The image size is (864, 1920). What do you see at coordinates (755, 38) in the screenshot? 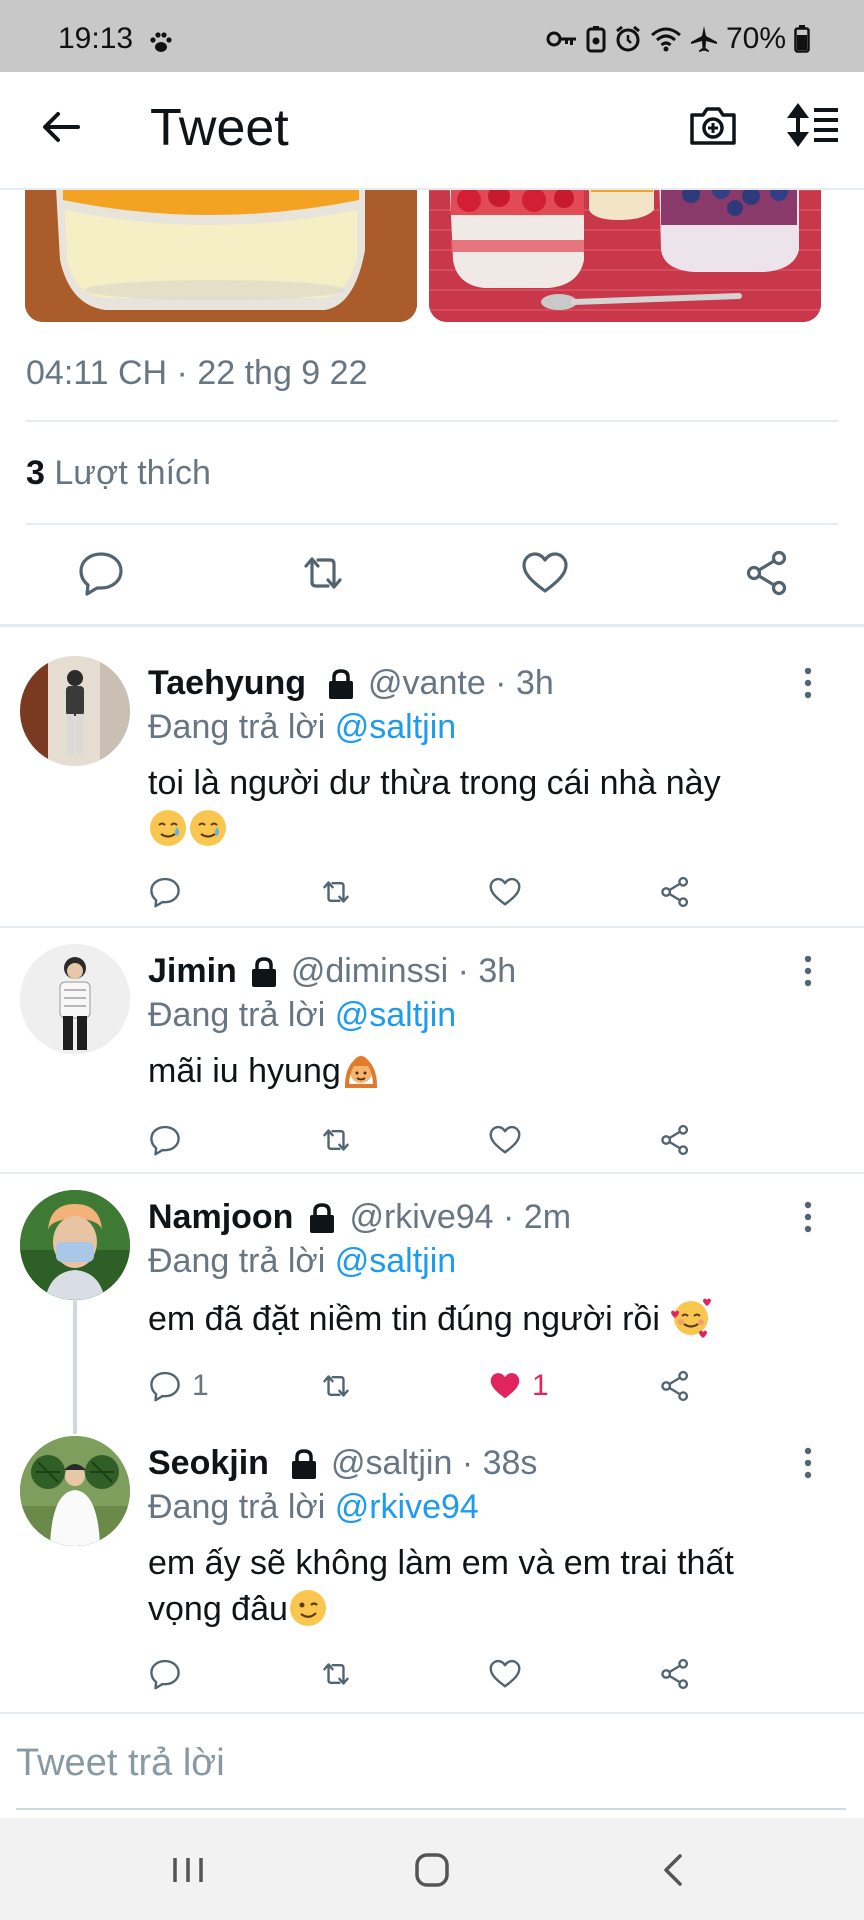
I see `battery-percent: 70%` at bounding box center [755, 38].